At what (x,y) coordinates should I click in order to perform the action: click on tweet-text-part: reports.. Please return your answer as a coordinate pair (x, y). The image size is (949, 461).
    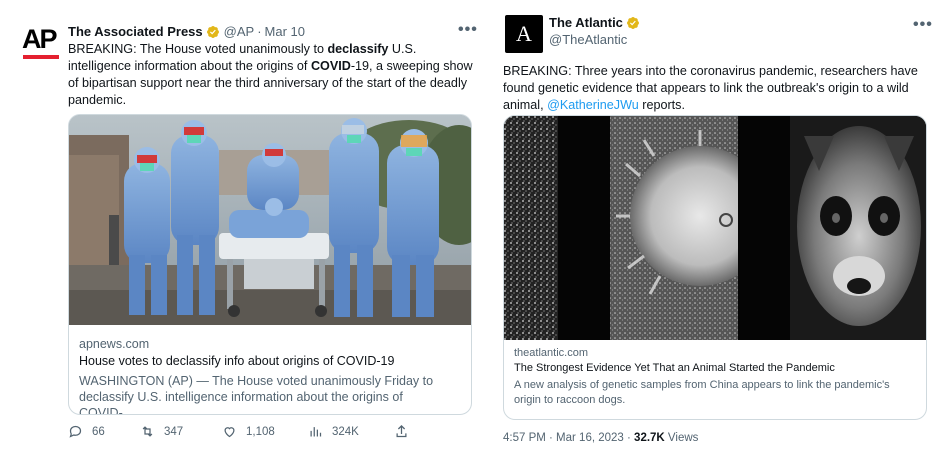
    Looking at the image, I should click on (661, 105).